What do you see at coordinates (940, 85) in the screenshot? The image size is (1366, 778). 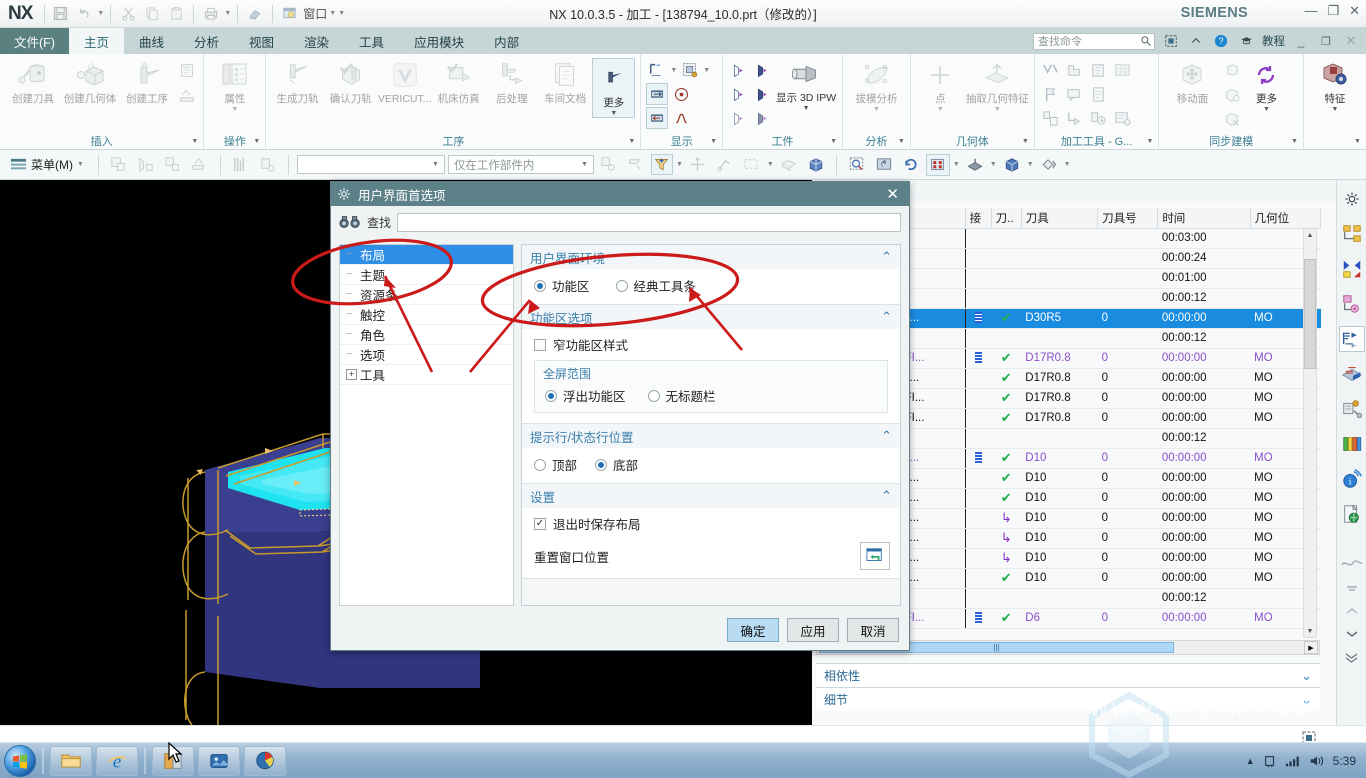 I see `ribbon-button-point: 点 ▼` at bounding box center [940, 85].